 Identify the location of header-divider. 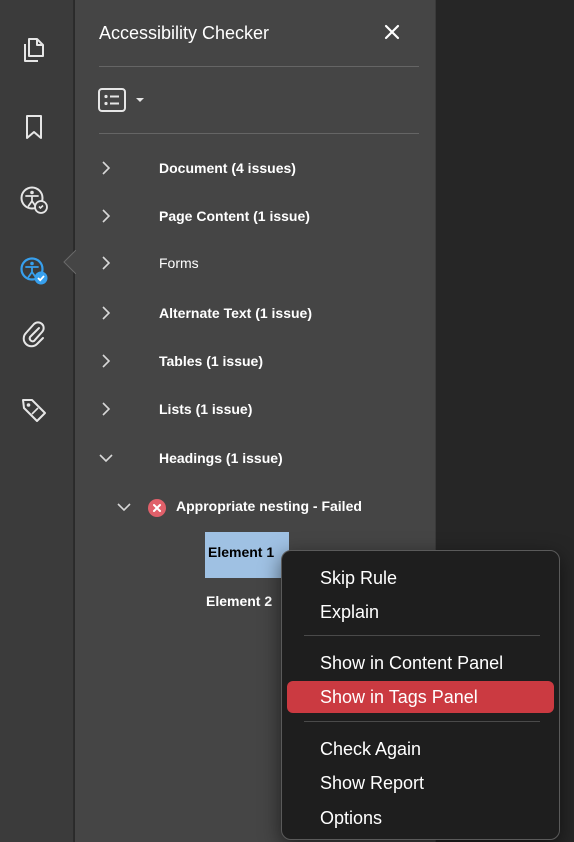
(259, 66).